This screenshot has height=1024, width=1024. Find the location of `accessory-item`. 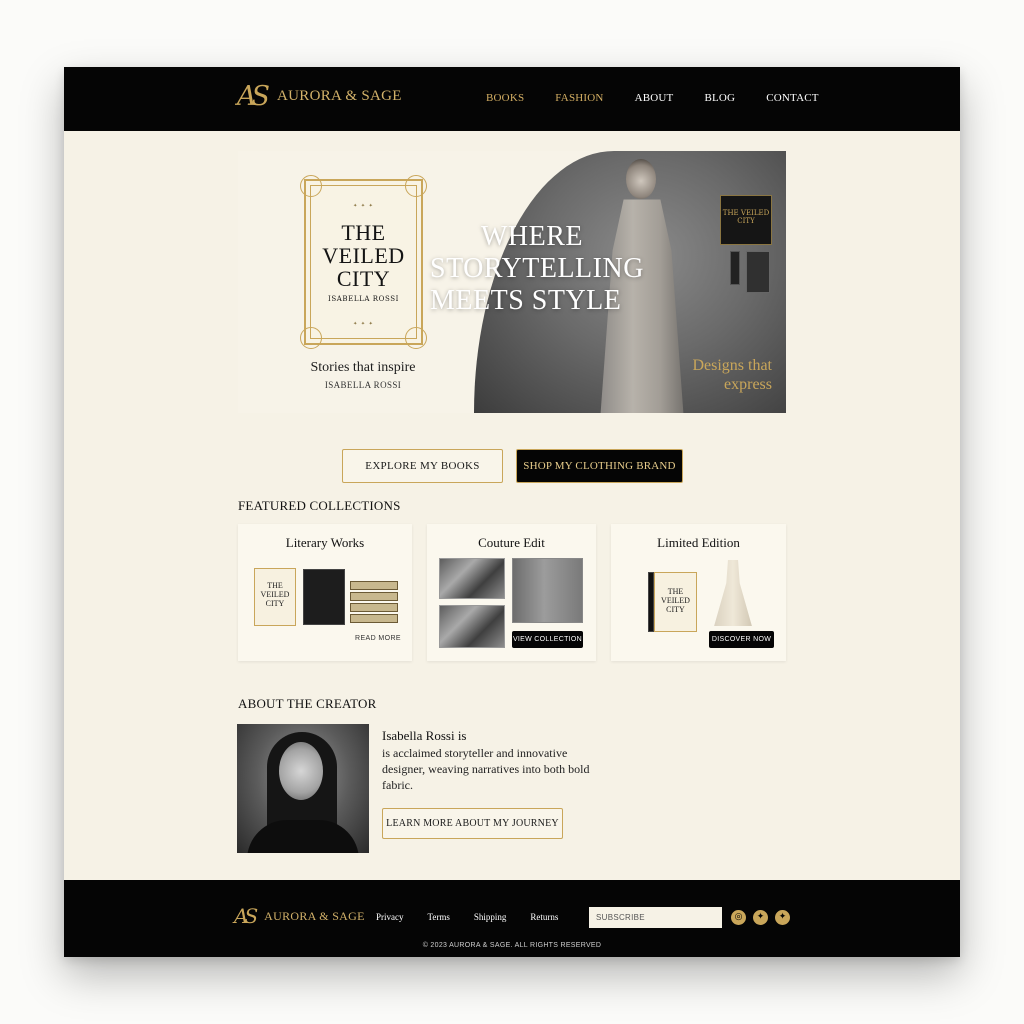

accessory-item is located at coordinates (758, 272).